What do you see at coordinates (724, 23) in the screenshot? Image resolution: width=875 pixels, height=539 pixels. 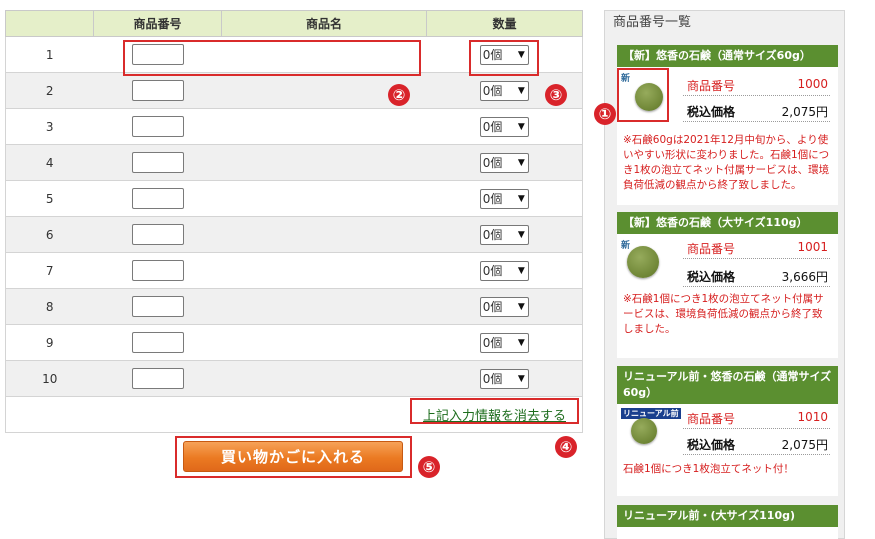 I see `sidebar-title: 商品番号一覧` at bounding box center [724, 23].